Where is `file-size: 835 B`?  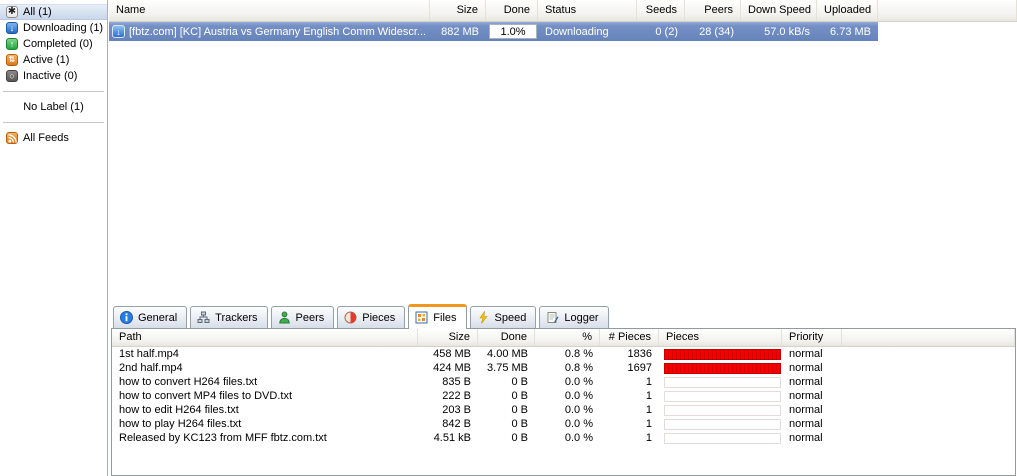 file-size: 835 B is located at coordinates (456, 382).